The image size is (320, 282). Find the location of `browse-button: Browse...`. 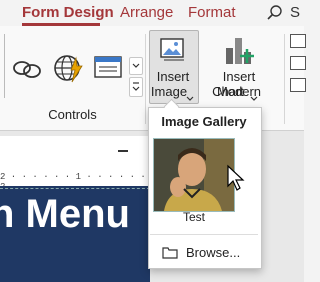

browse-button: Browse... is located at coordinates (213, 252).